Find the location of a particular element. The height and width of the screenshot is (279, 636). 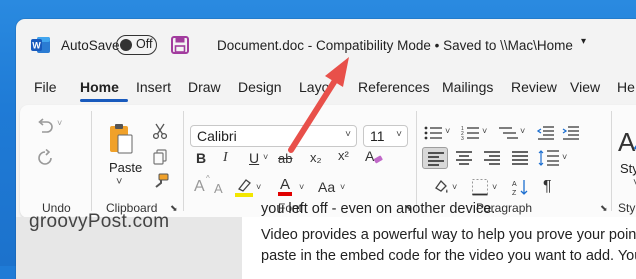

tab-references: References is located at coordinates (394, 87).